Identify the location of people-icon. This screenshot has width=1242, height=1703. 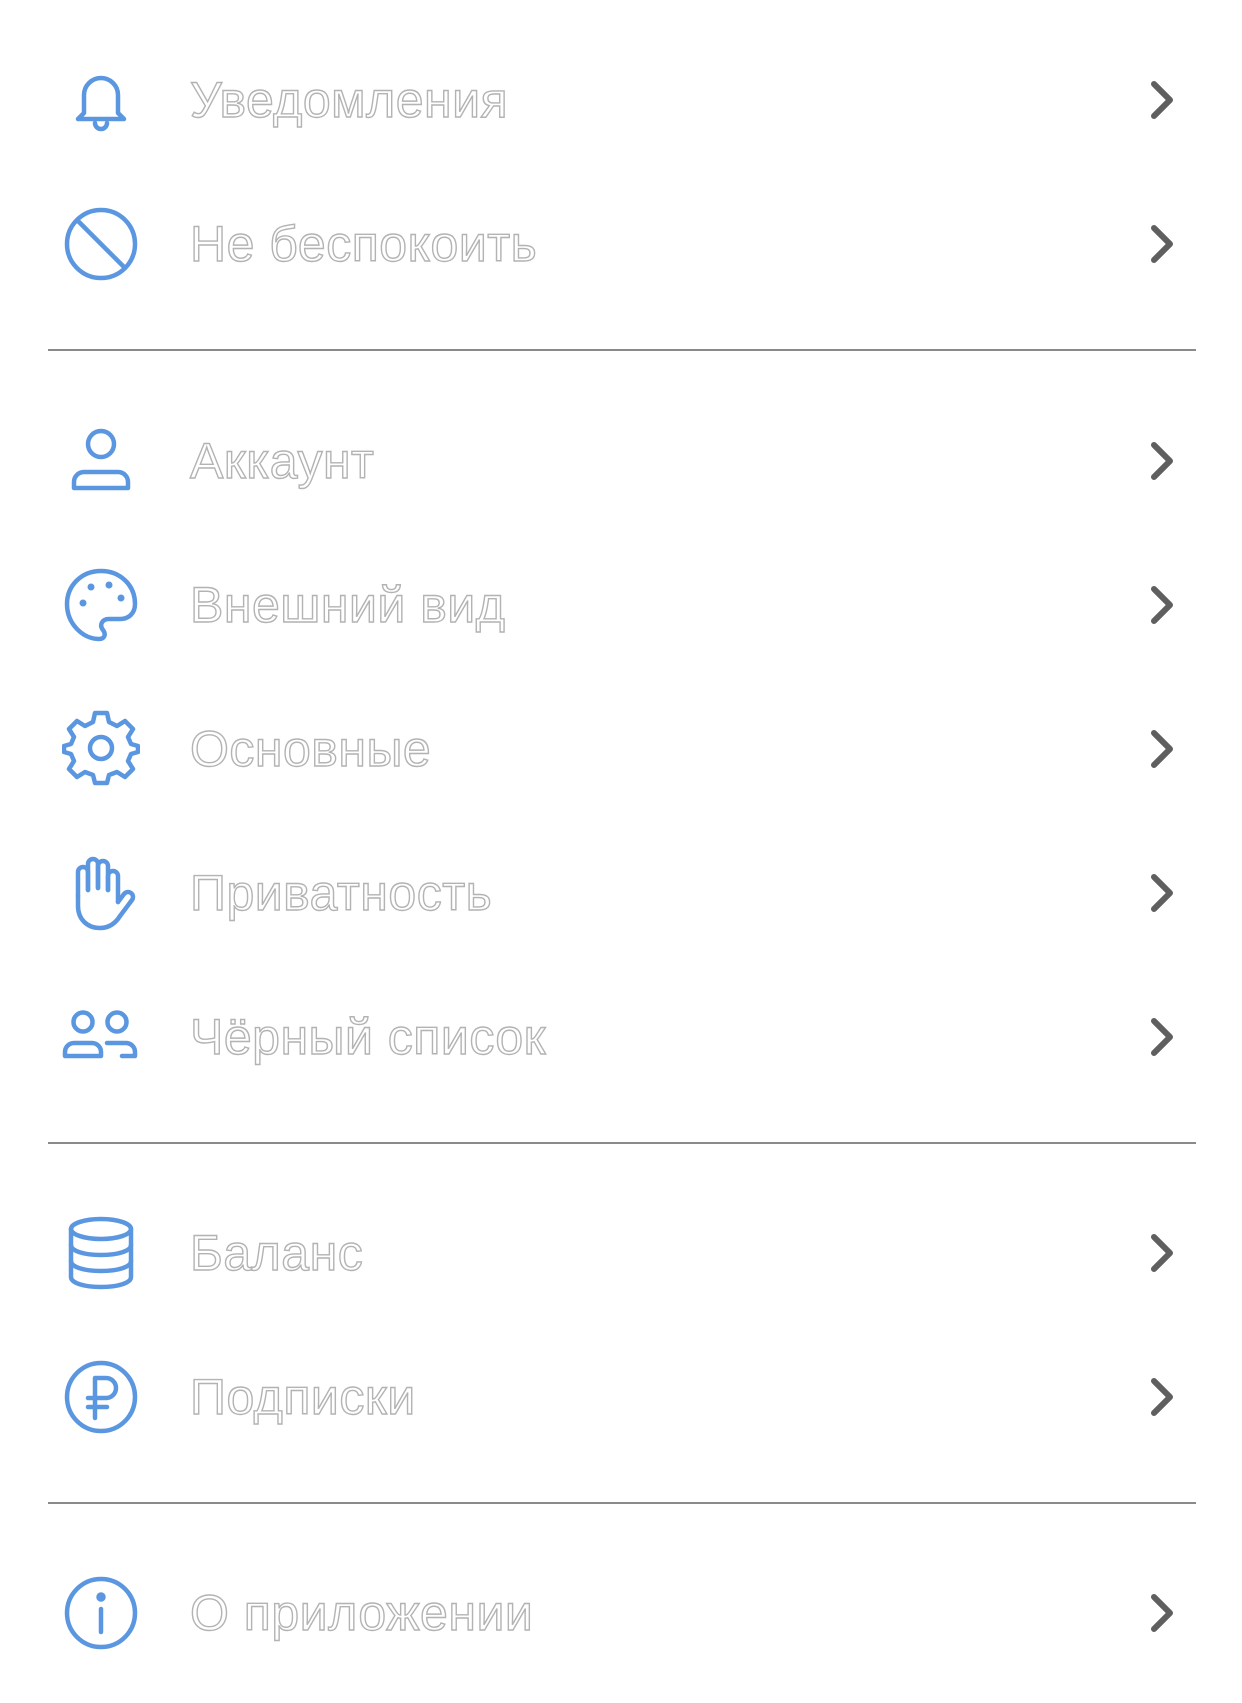
(101, 1037).